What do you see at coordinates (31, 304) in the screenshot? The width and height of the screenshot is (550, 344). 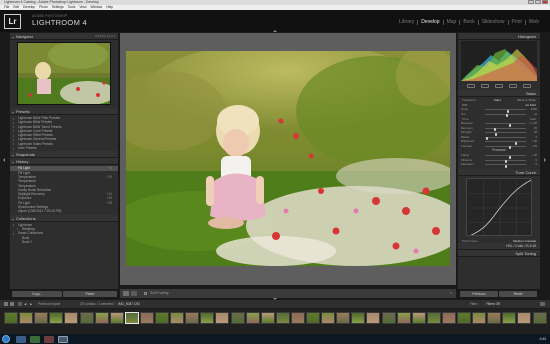 I see `forward-arrow-icon: ▶` at bounding box center [31, 304].